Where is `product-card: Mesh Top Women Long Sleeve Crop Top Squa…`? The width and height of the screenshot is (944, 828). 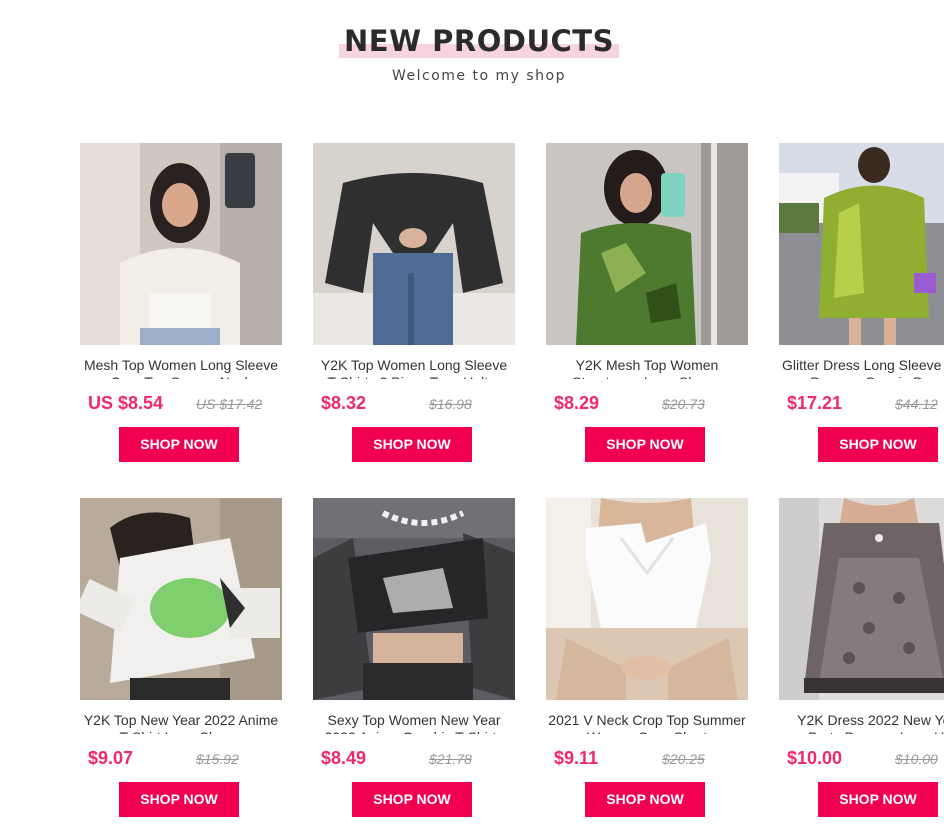
product-card: Mesh Top Women Long Sleeve Crop Top Squa… is located at coordinates (181, 308).